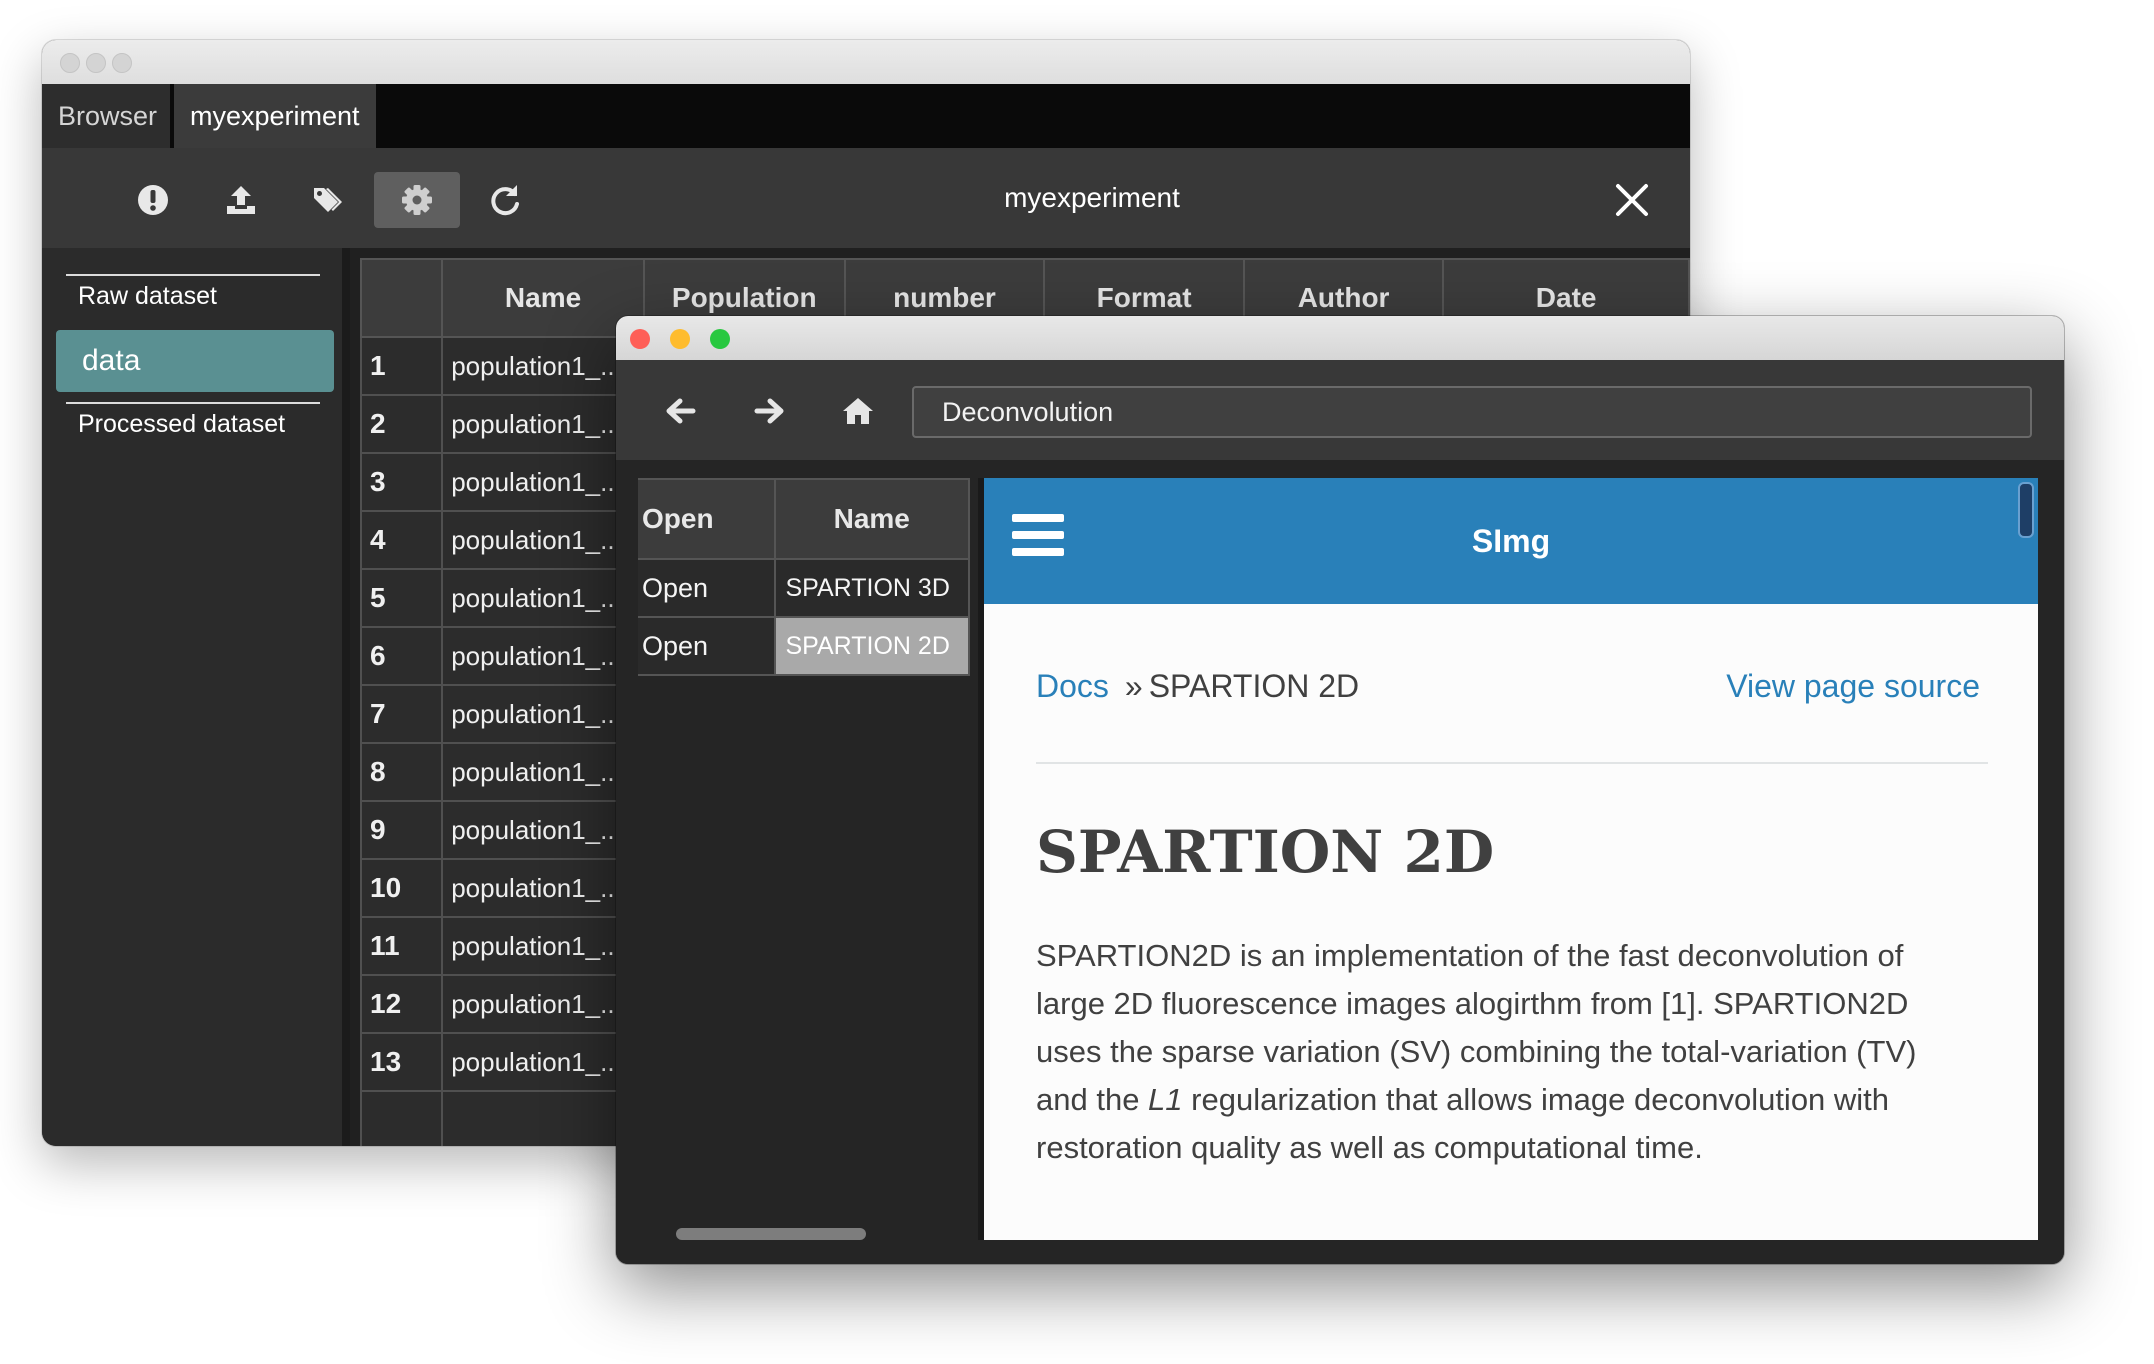  I want to click on column-header-index, so click(401, 298).